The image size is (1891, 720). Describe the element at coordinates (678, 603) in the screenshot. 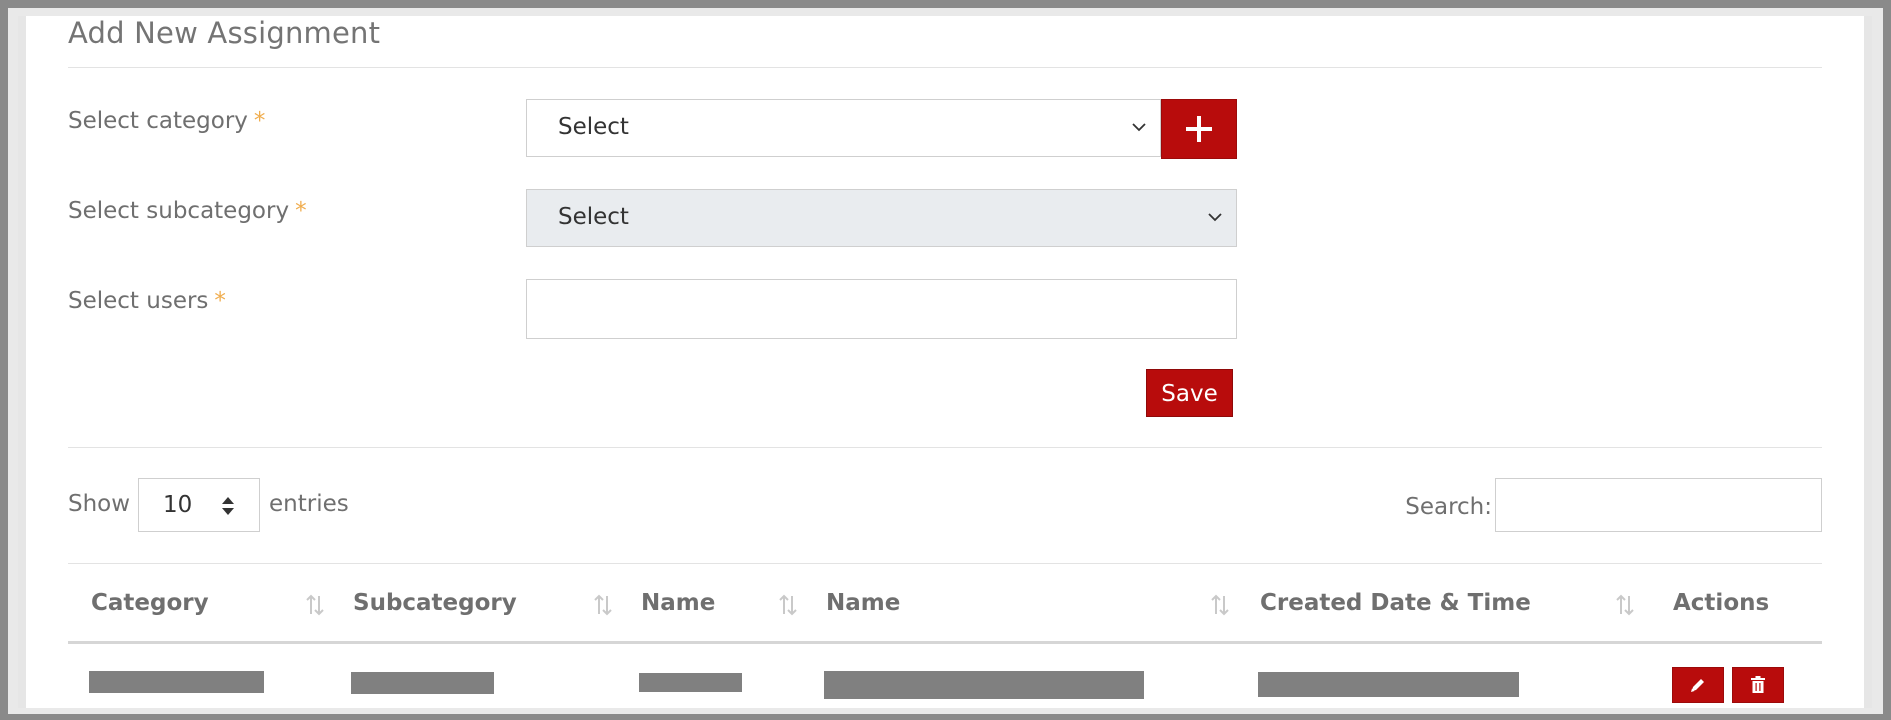

I see `column-header-name: Name` at that location.